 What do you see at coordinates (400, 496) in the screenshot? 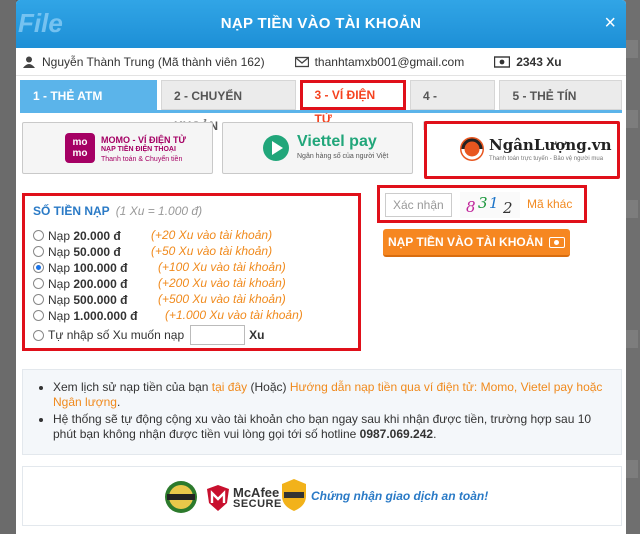
I see `trust-statement: Chứng nhận giao dịch an toàn!` at bounding box center [400, 496].